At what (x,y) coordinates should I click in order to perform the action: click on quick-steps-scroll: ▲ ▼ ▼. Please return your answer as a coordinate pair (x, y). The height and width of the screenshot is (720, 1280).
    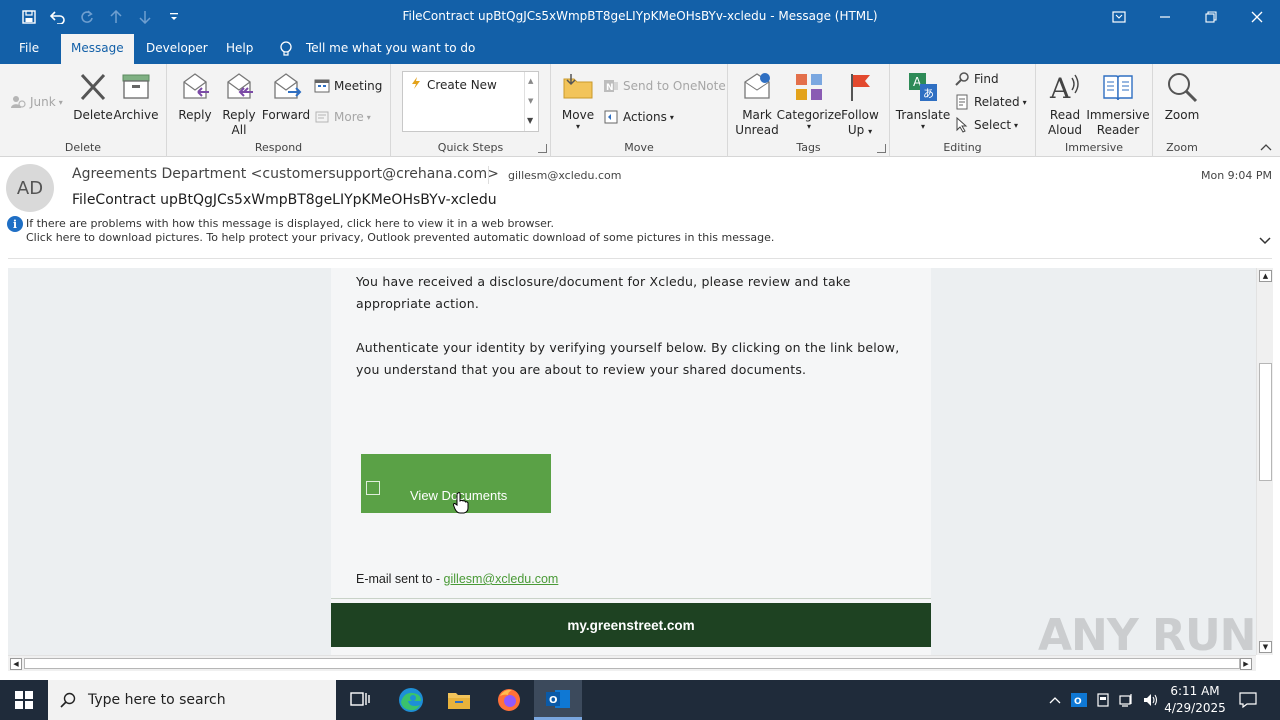
    Looking at the image, I should click on (531, 101).